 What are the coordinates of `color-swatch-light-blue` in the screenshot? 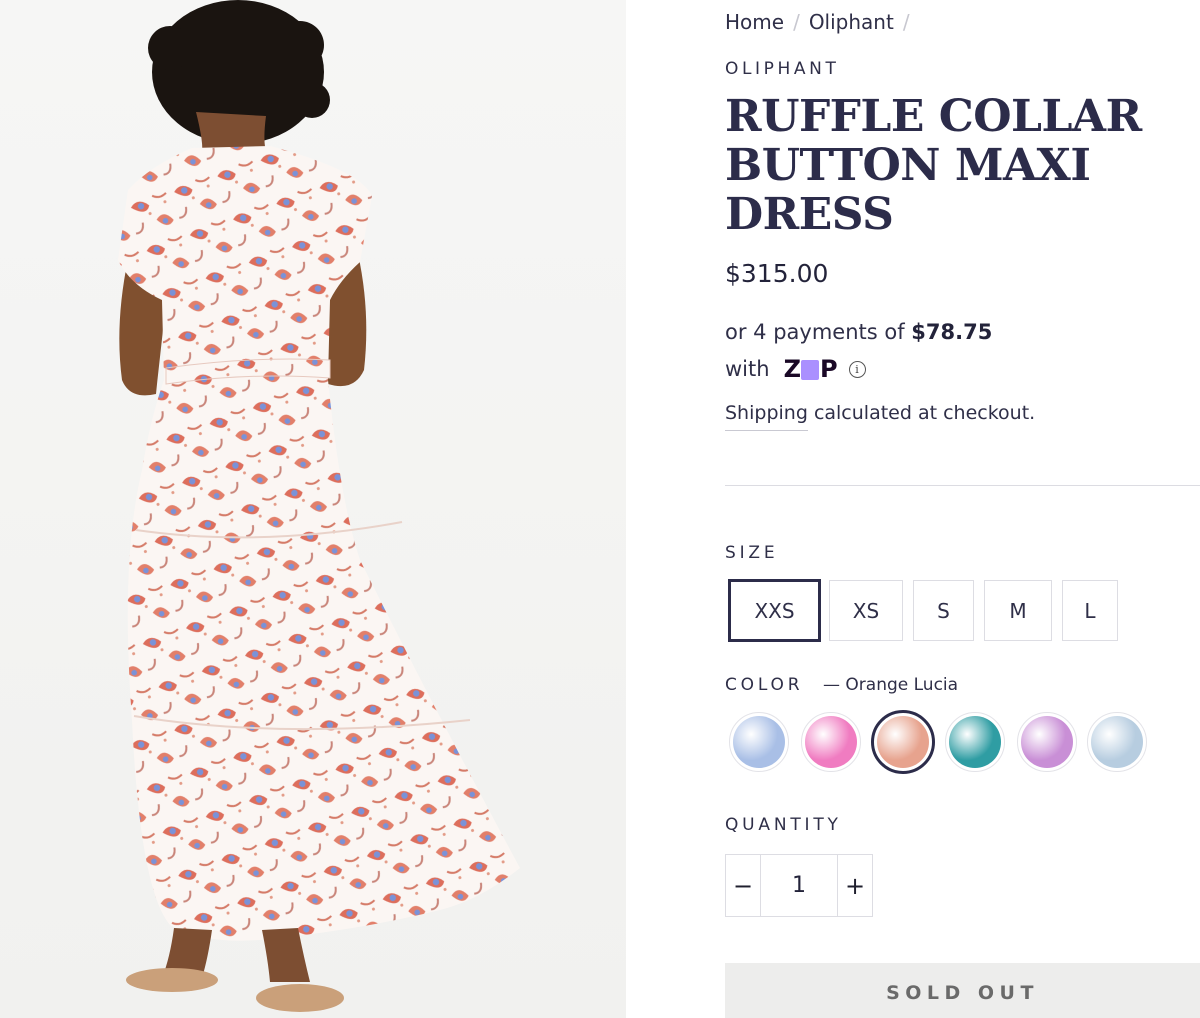 It's located at (1117, 742).